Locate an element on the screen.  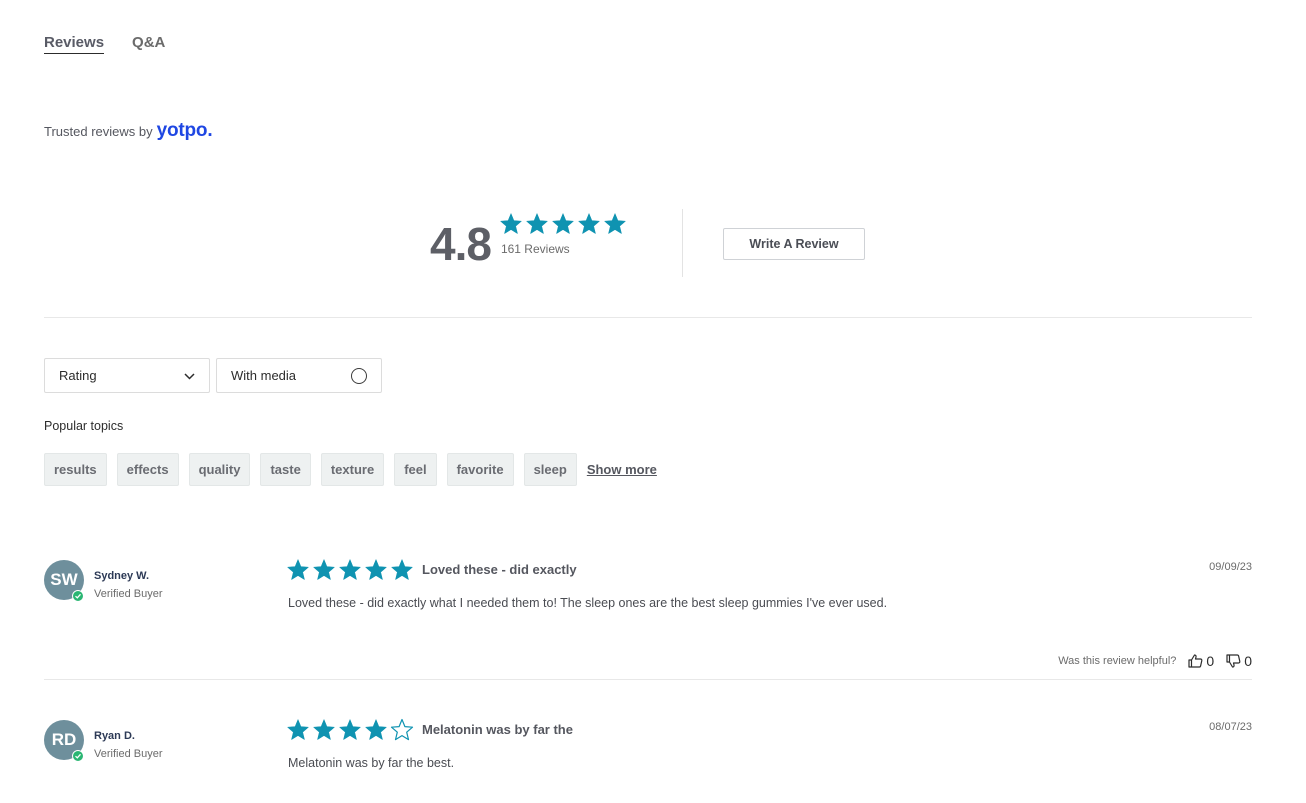
topic-chip: quality is located at coordinates (219, 469).